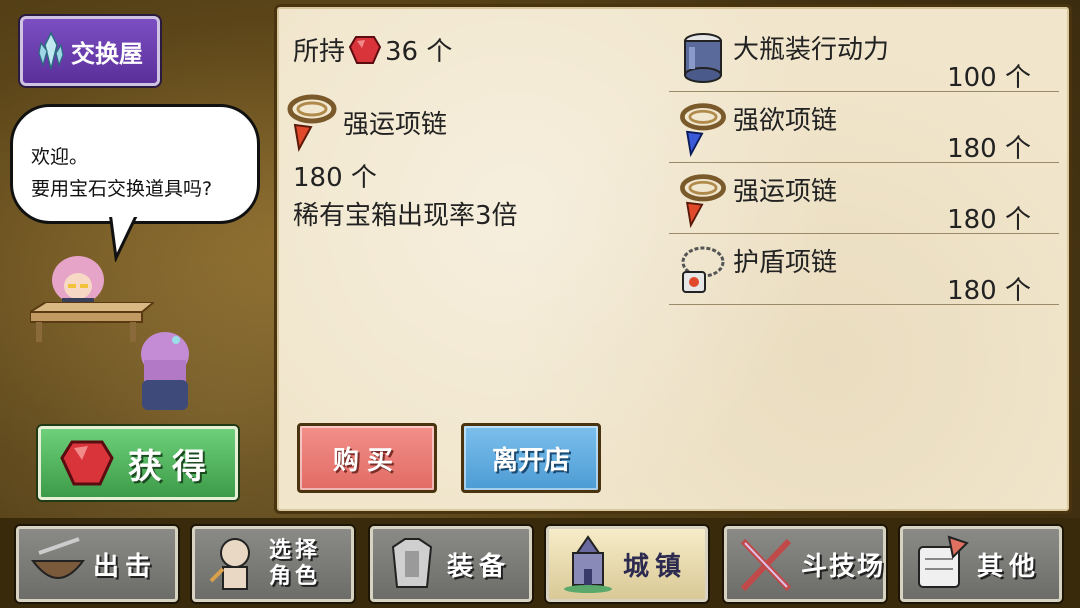  What do you see at coordinates (540, 563) in the screenshot?
I see `bottom-nav: 出击 选择 角色 装备 城镇 斗技场 其他` at bounding box center [540, 563].